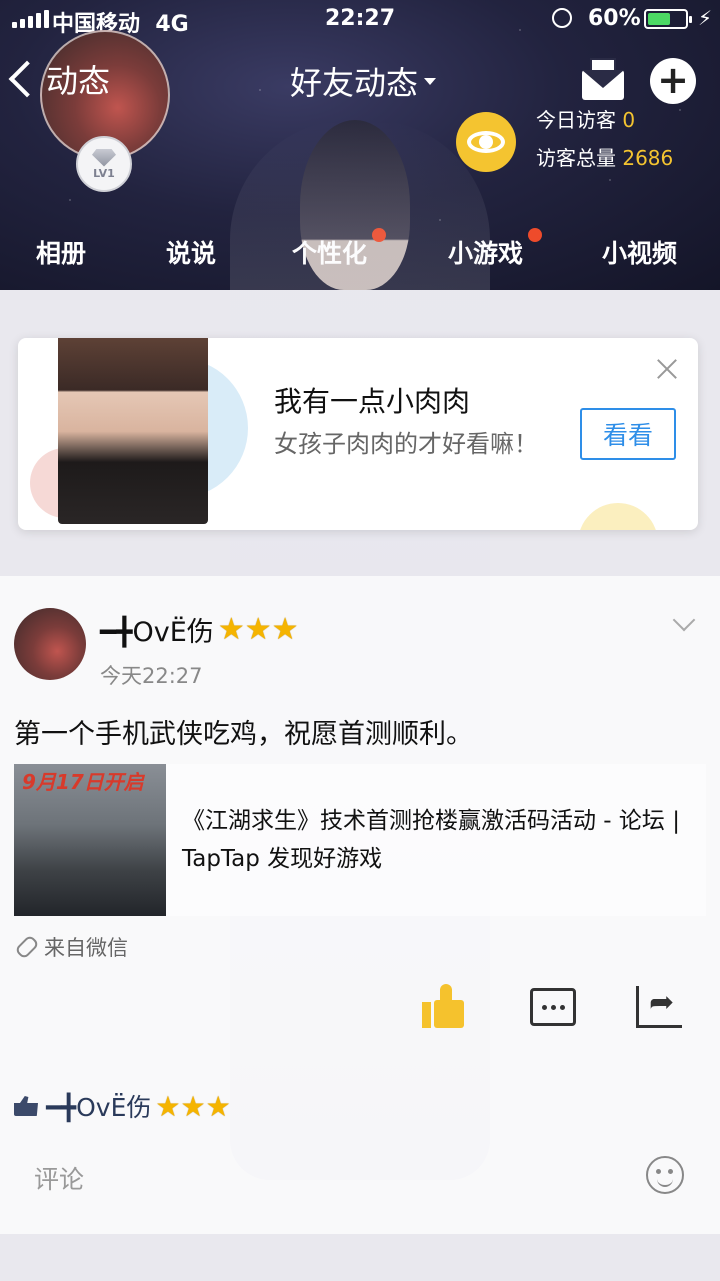 The height and width of the screenshot is (1281, 720). What do you see at coordinates (604, 80) in the screenshot?
I see `mail-icon` at bounding box center [604, 80].